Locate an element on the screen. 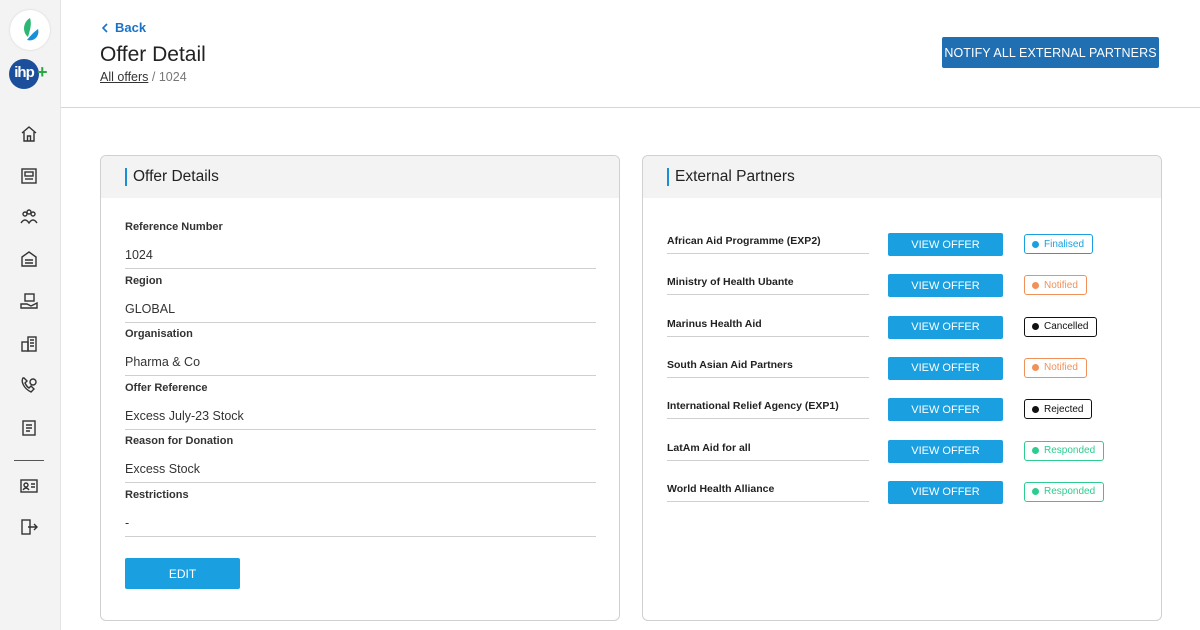 The image size is (1200, 630). status-label: Rejected is located at coordinates (1064, 409).